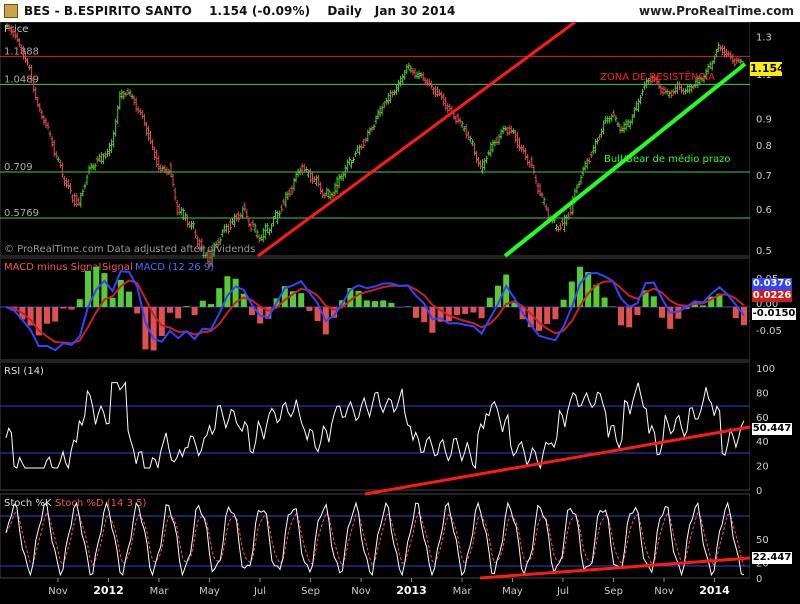 This screenshot has width=800, height=604. I want to click on macd-tag: 0.0376, so click(772, 284).